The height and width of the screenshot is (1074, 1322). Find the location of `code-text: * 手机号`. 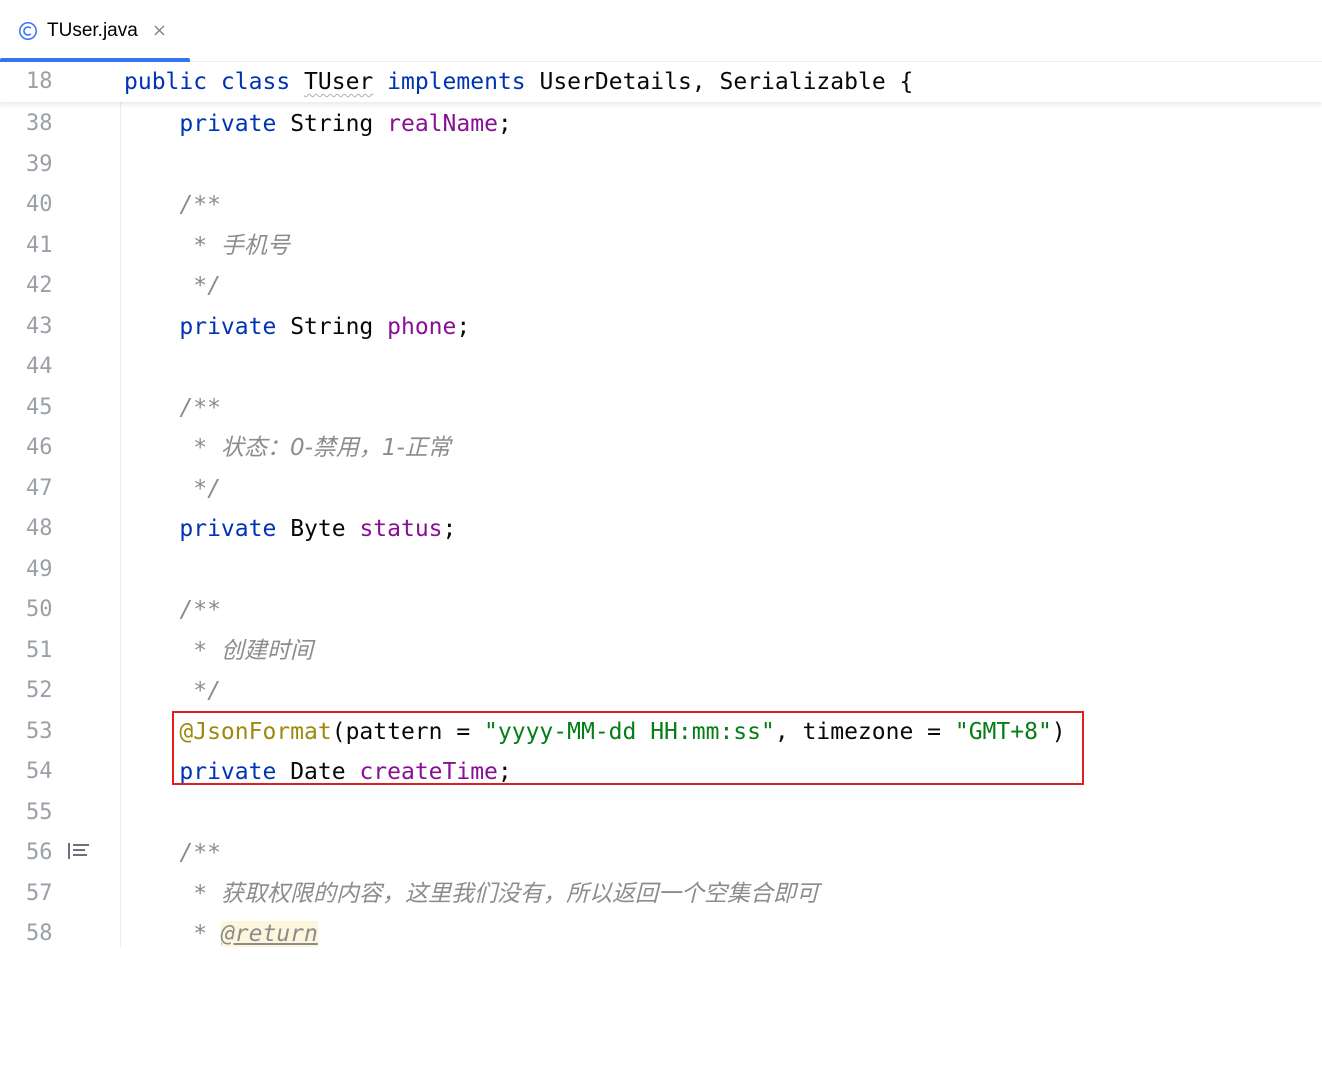

code-text: * 手机号 is located at coordinates (207, 246).